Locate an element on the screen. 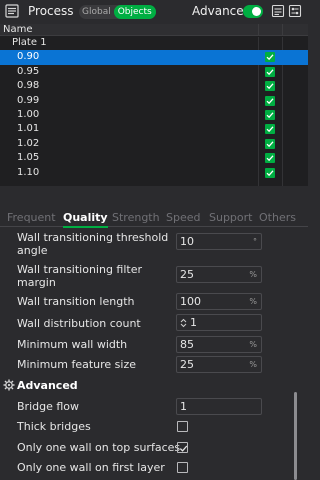  spinner-arrows-icon is located at coordinates (183, 323).